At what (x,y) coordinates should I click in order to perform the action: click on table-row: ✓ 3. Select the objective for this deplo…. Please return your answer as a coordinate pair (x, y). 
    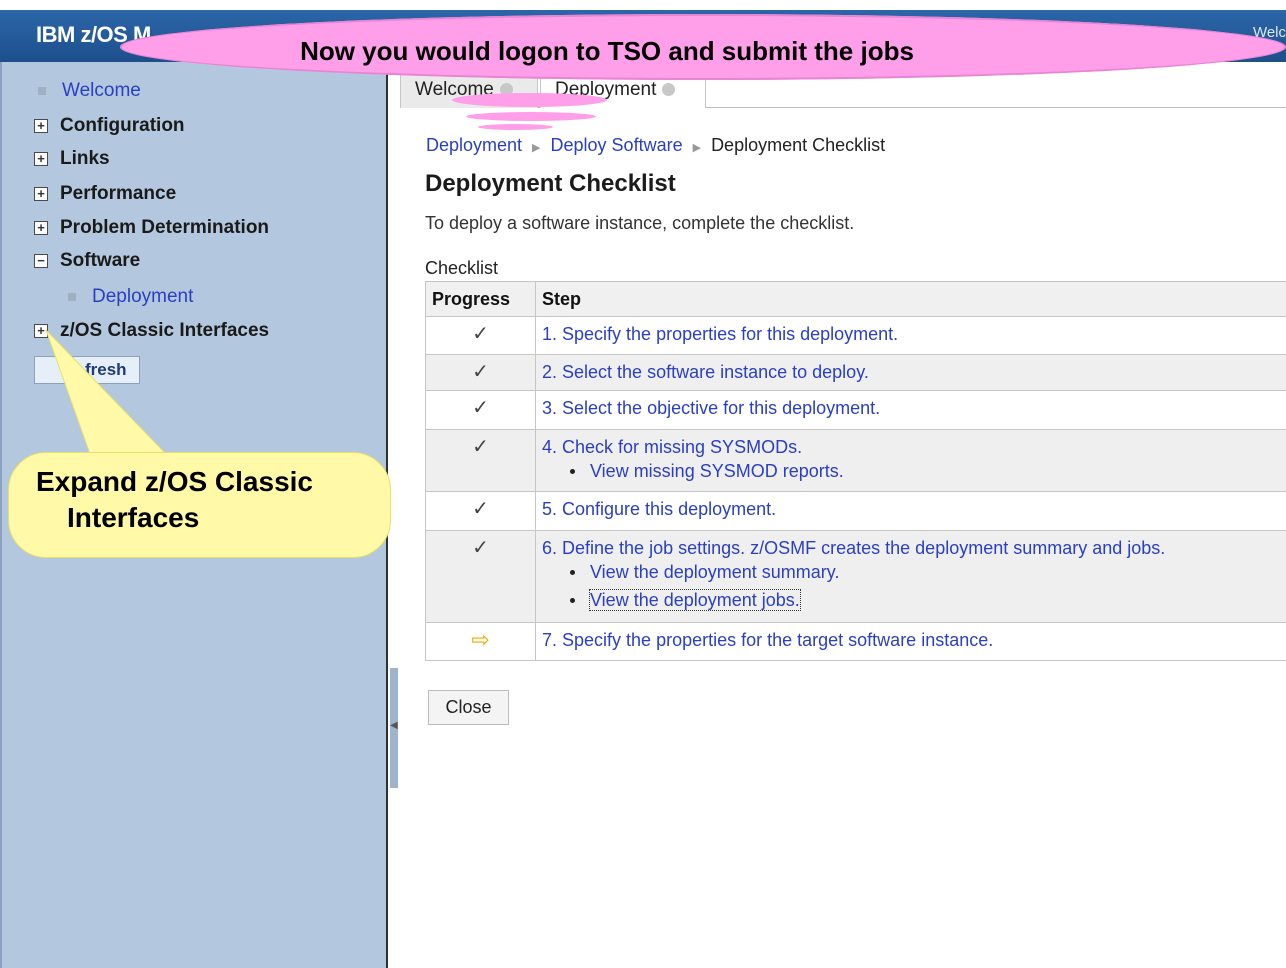
    Looking at the image, I should click on (855, 410).